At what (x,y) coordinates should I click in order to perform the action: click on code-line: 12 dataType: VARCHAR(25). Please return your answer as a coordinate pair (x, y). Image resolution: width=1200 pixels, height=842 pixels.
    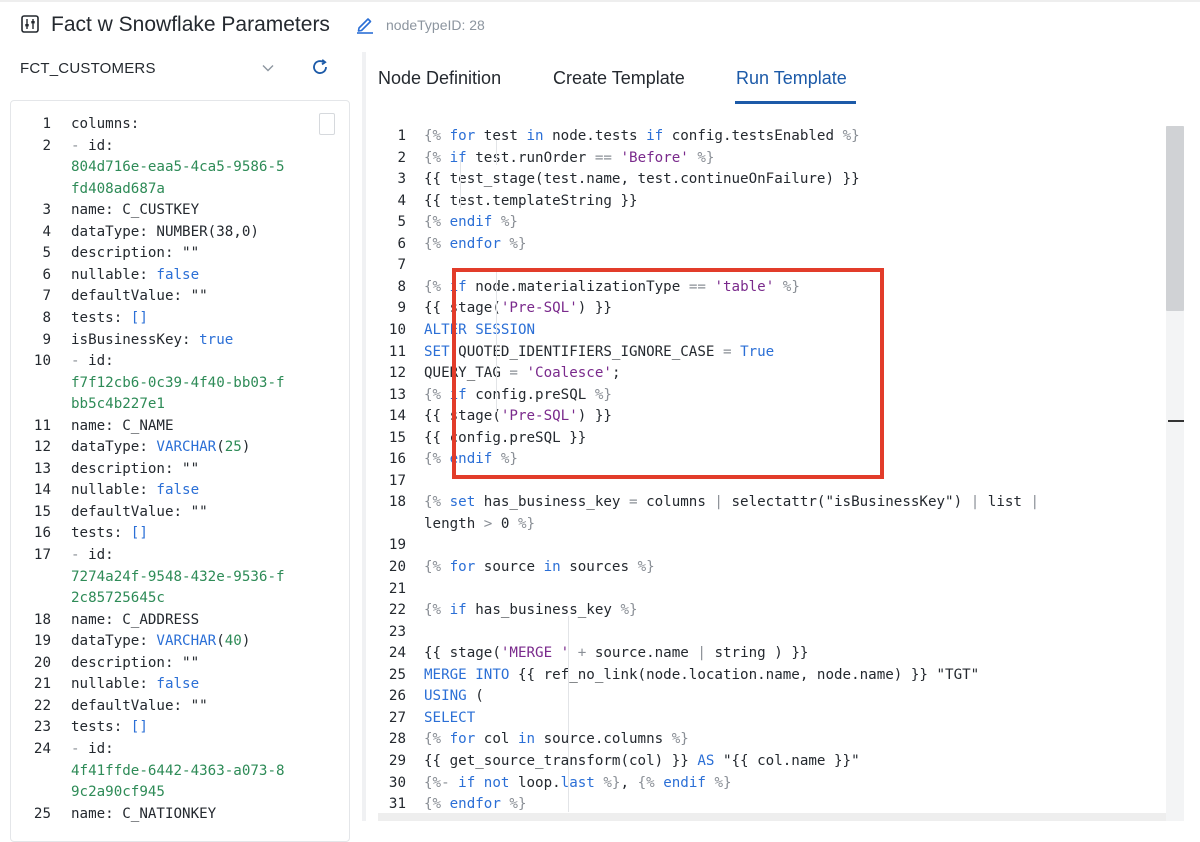
    Looking at the image, I should click on (180, 447).